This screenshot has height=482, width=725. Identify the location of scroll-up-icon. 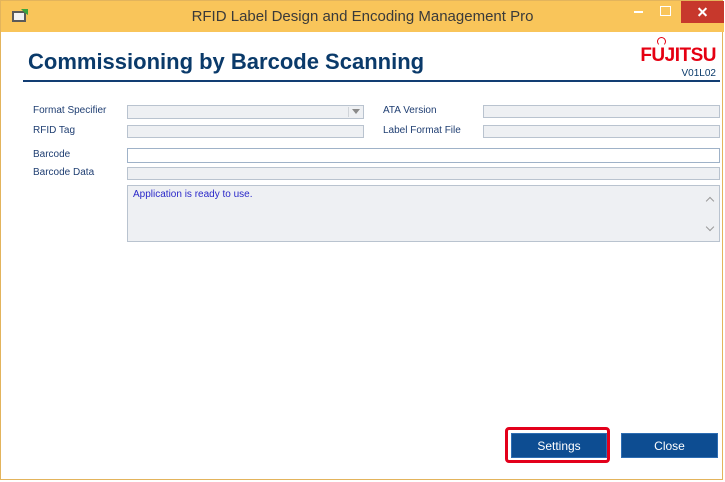
(710, 201).